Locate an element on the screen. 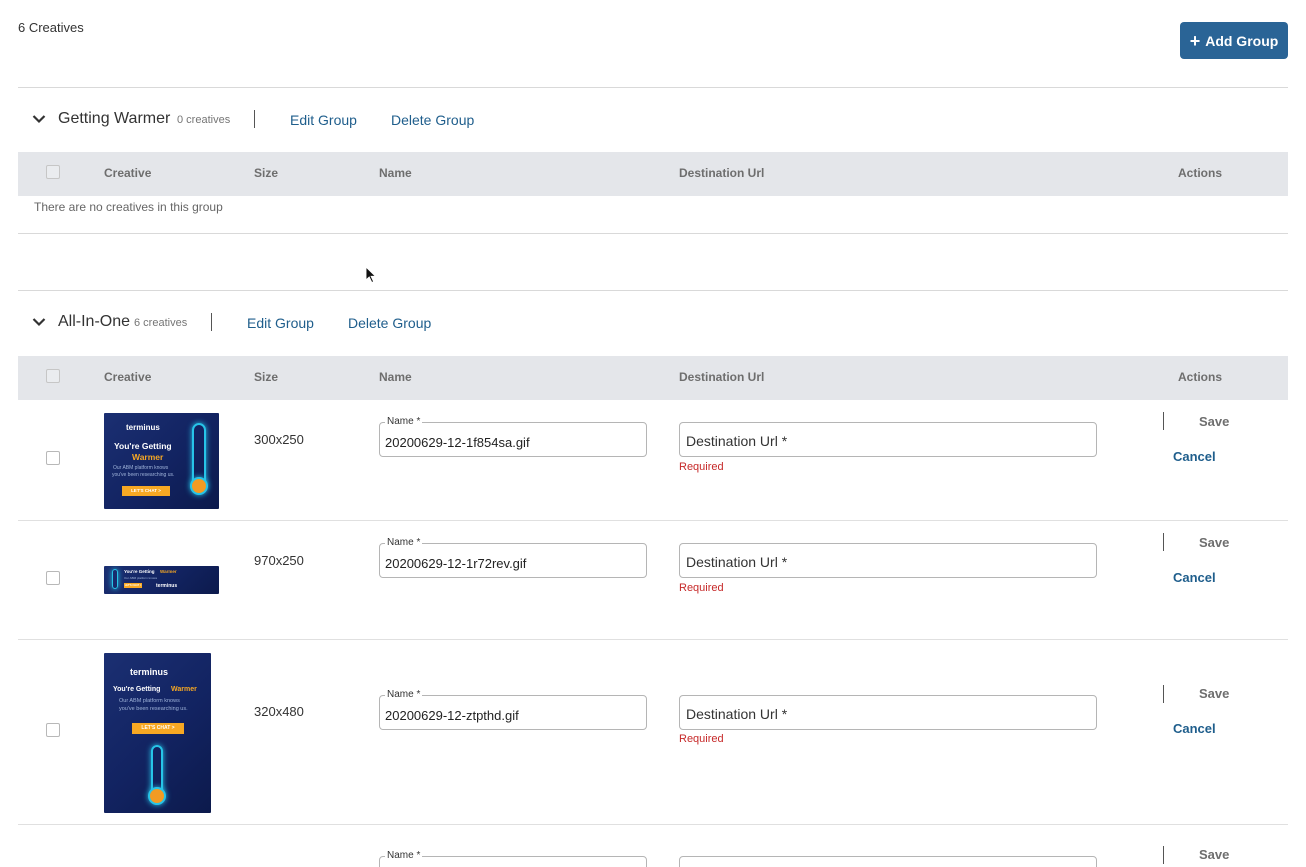 This screenshot has height=867, width=1306. name-field: Name * 20200629-12-1f854sa.gif is located at coordinates (513, 436).